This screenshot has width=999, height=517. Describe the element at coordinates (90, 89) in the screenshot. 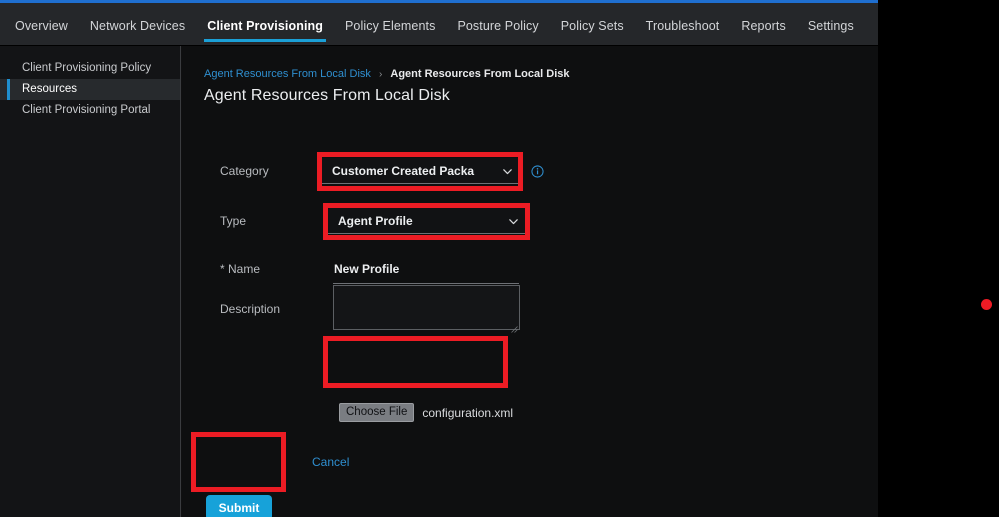

I see `sidebar-item-resources: Resources` at that location.